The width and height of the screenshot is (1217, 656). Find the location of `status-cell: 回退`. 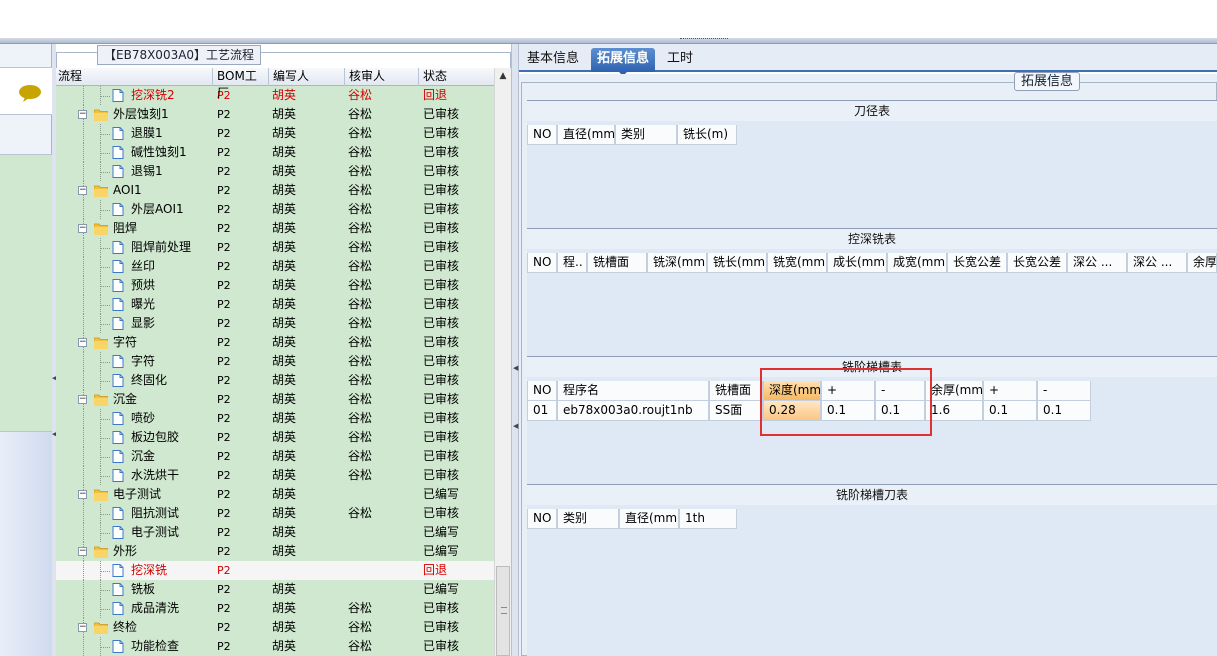

status-cell: 回退 is located at coordinates (435, 570).